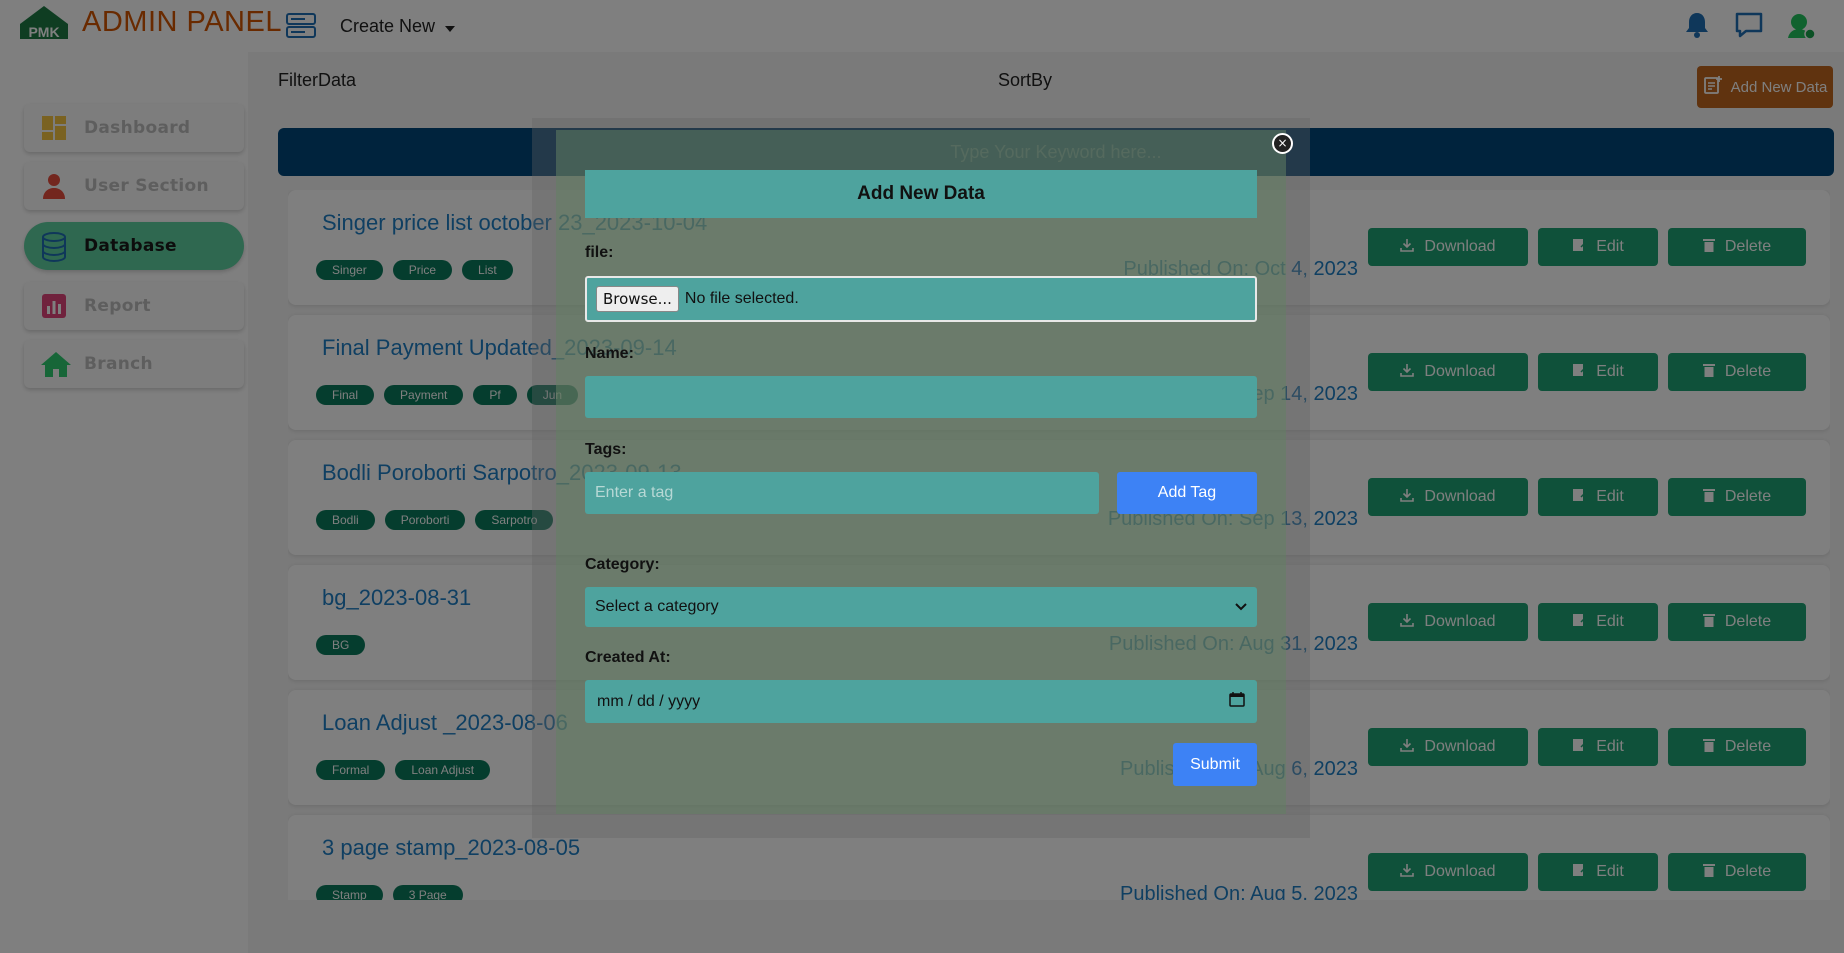  Describe the element at coordinates (1241, 607) in the screenshot. I see `chevron-down-icon` at that location.